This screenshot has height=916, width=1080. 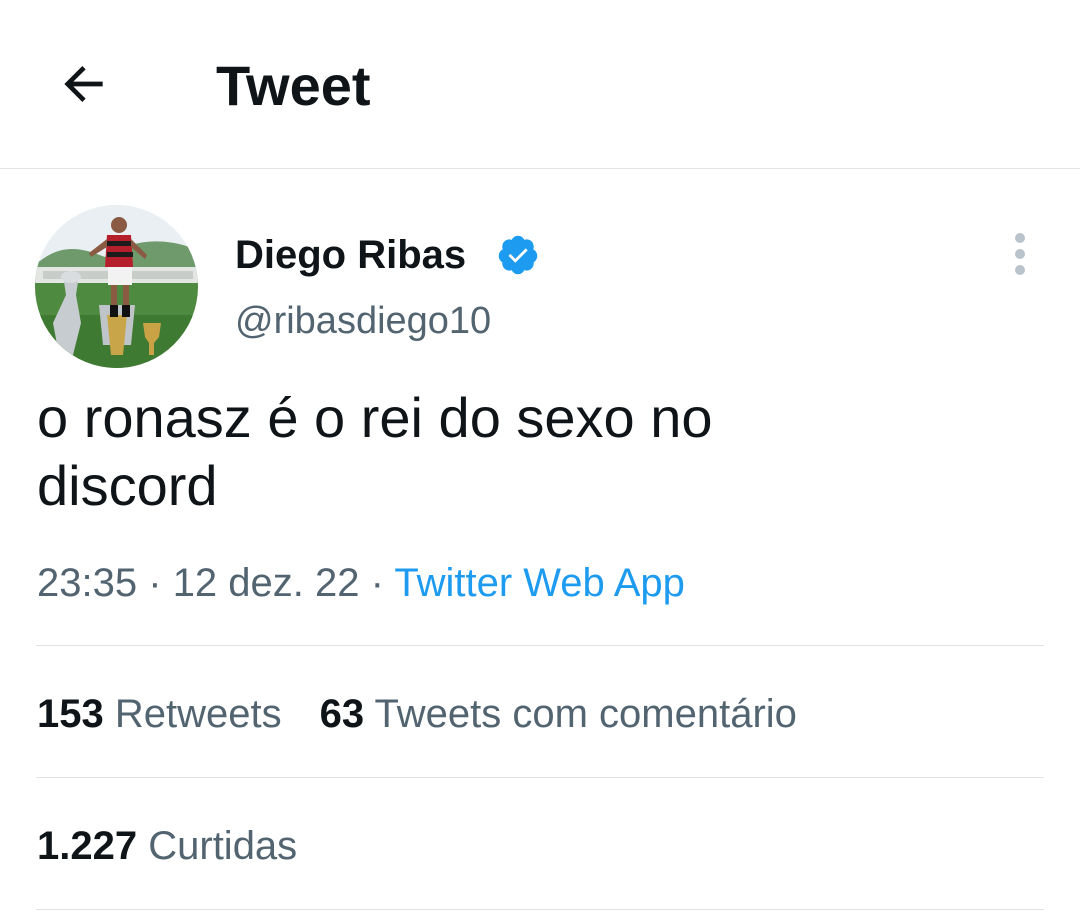 What do you see at coordinates (293, 85) in the screenshot?
I see `page-title: Tweet` at bounding box center [293, 85].